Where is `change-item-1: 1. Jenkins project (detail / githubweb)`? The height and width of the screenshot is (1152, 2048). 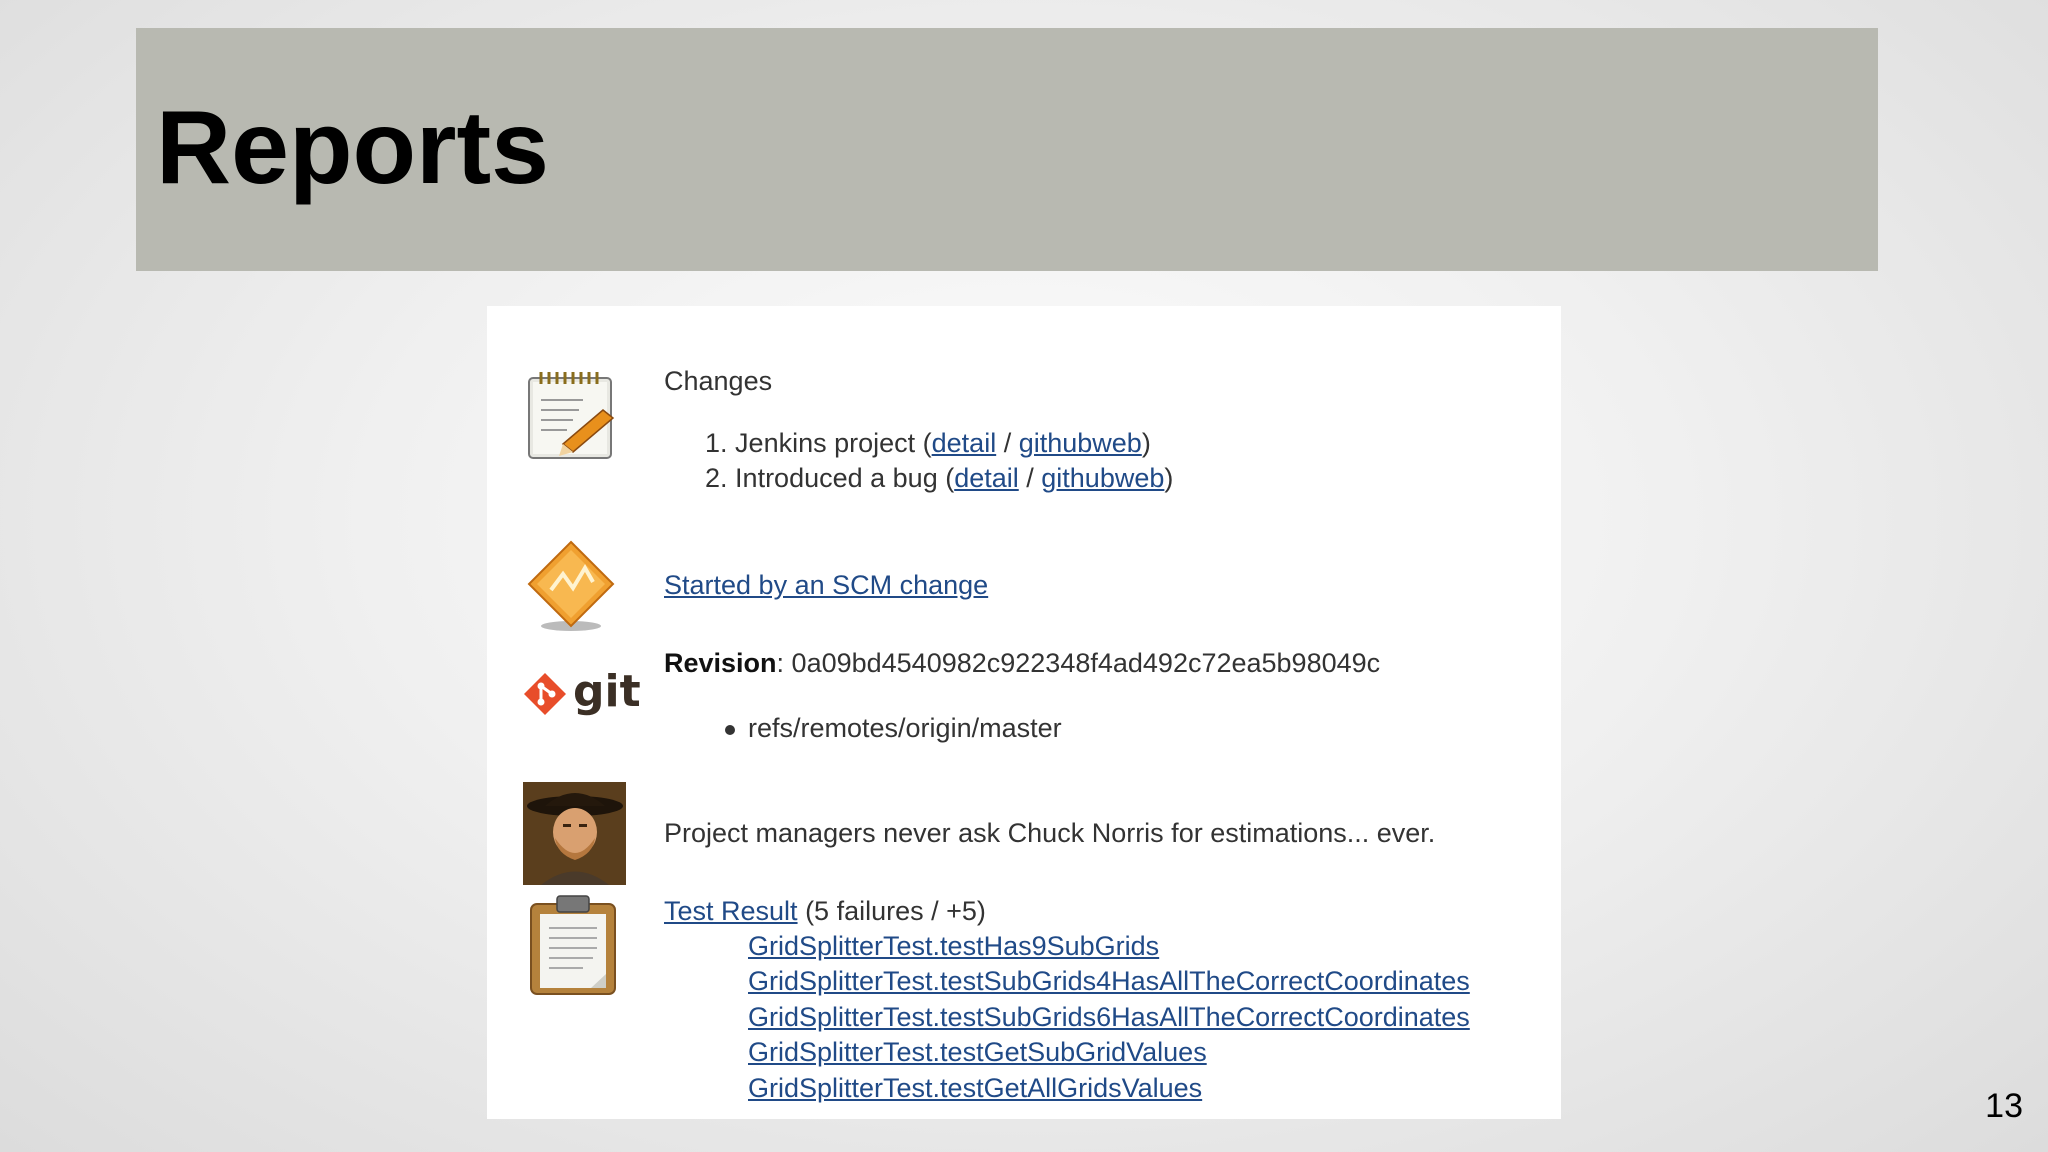
change-item-1: 1. Jenkins project (detail / githubweb) is located at coordinates (928, 443).